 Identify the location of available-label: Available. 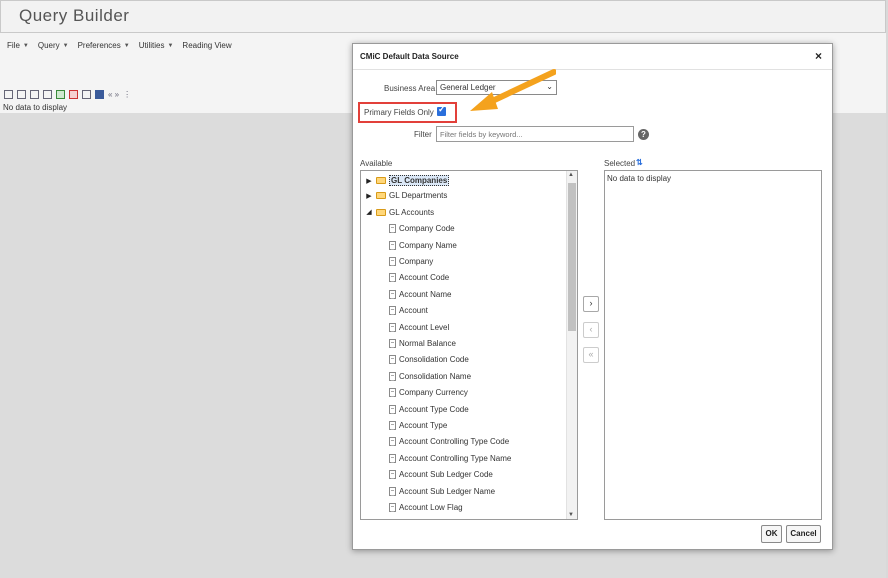
(376, 163).